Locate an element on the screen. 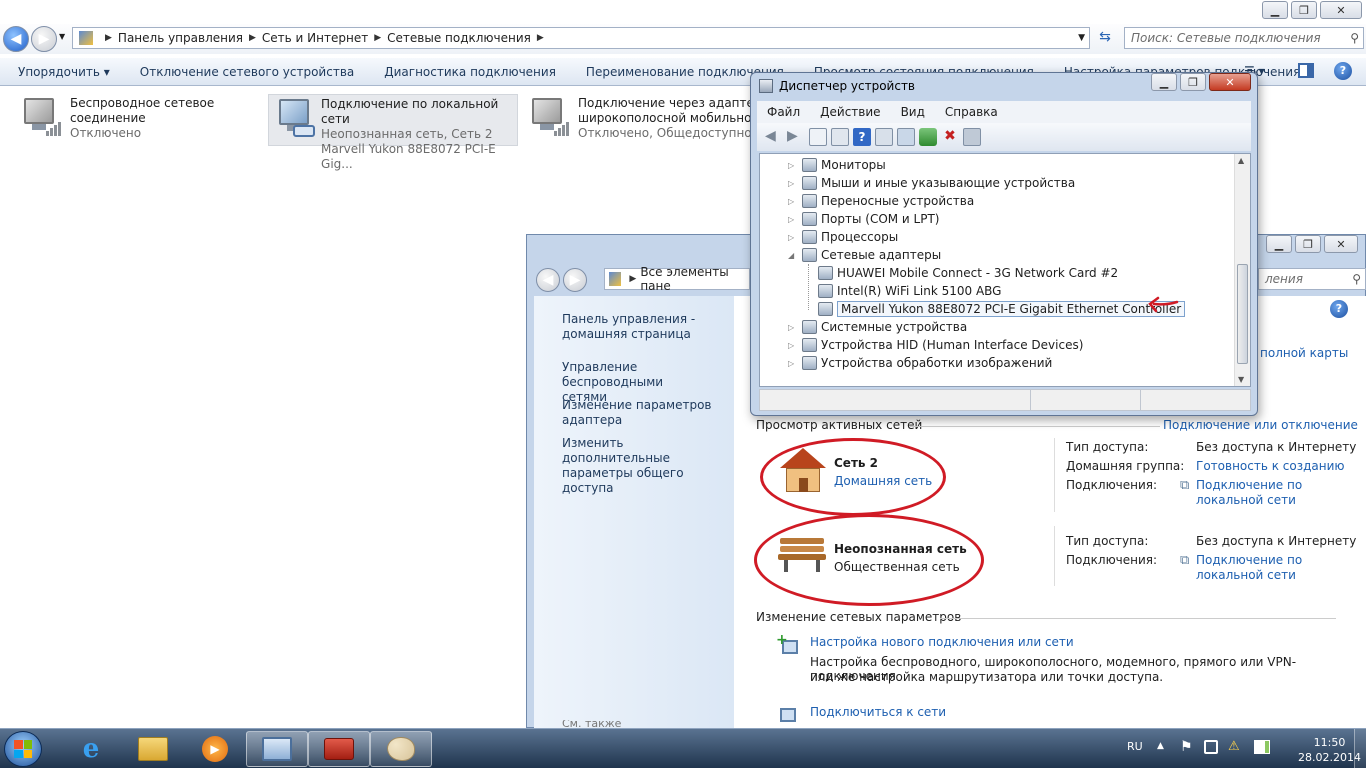  collapse-arrow-icon: ◢ is located at coordinates (793, 255).